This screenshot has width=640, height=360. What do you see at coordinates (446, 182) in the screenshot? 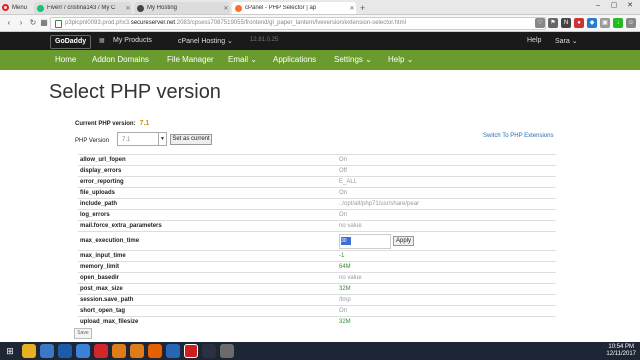
I see `option-value: E_ALL` at bounding box center [446, 182].